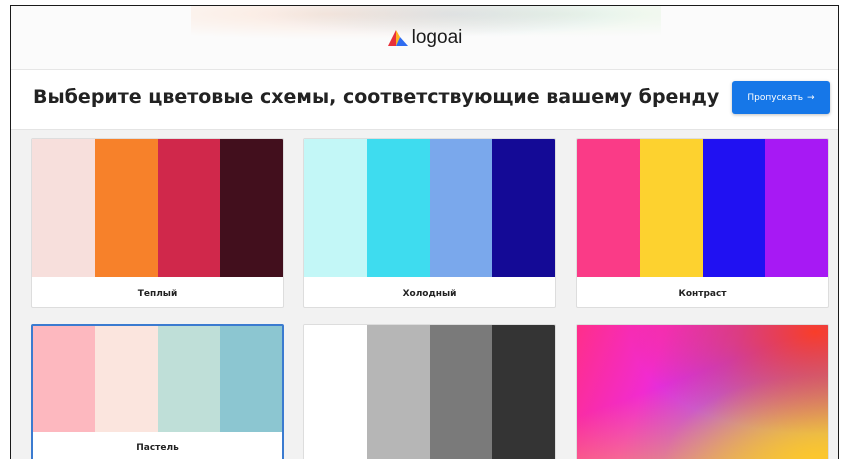 Image resolution: width=850 pixels, height=459 pixels. I want to click on palette-card-warm: Теплый, so click(157, 223).